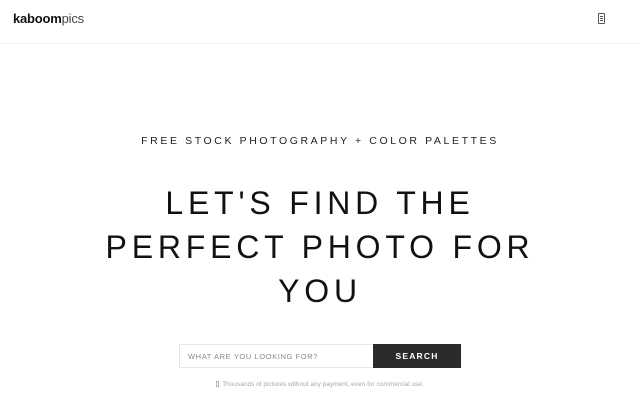 This screenshot has width=640, height=400. What do you see at coordinates (218, 384) in the screenshot?
I see `info-icon` at bounding box center [218, 384].